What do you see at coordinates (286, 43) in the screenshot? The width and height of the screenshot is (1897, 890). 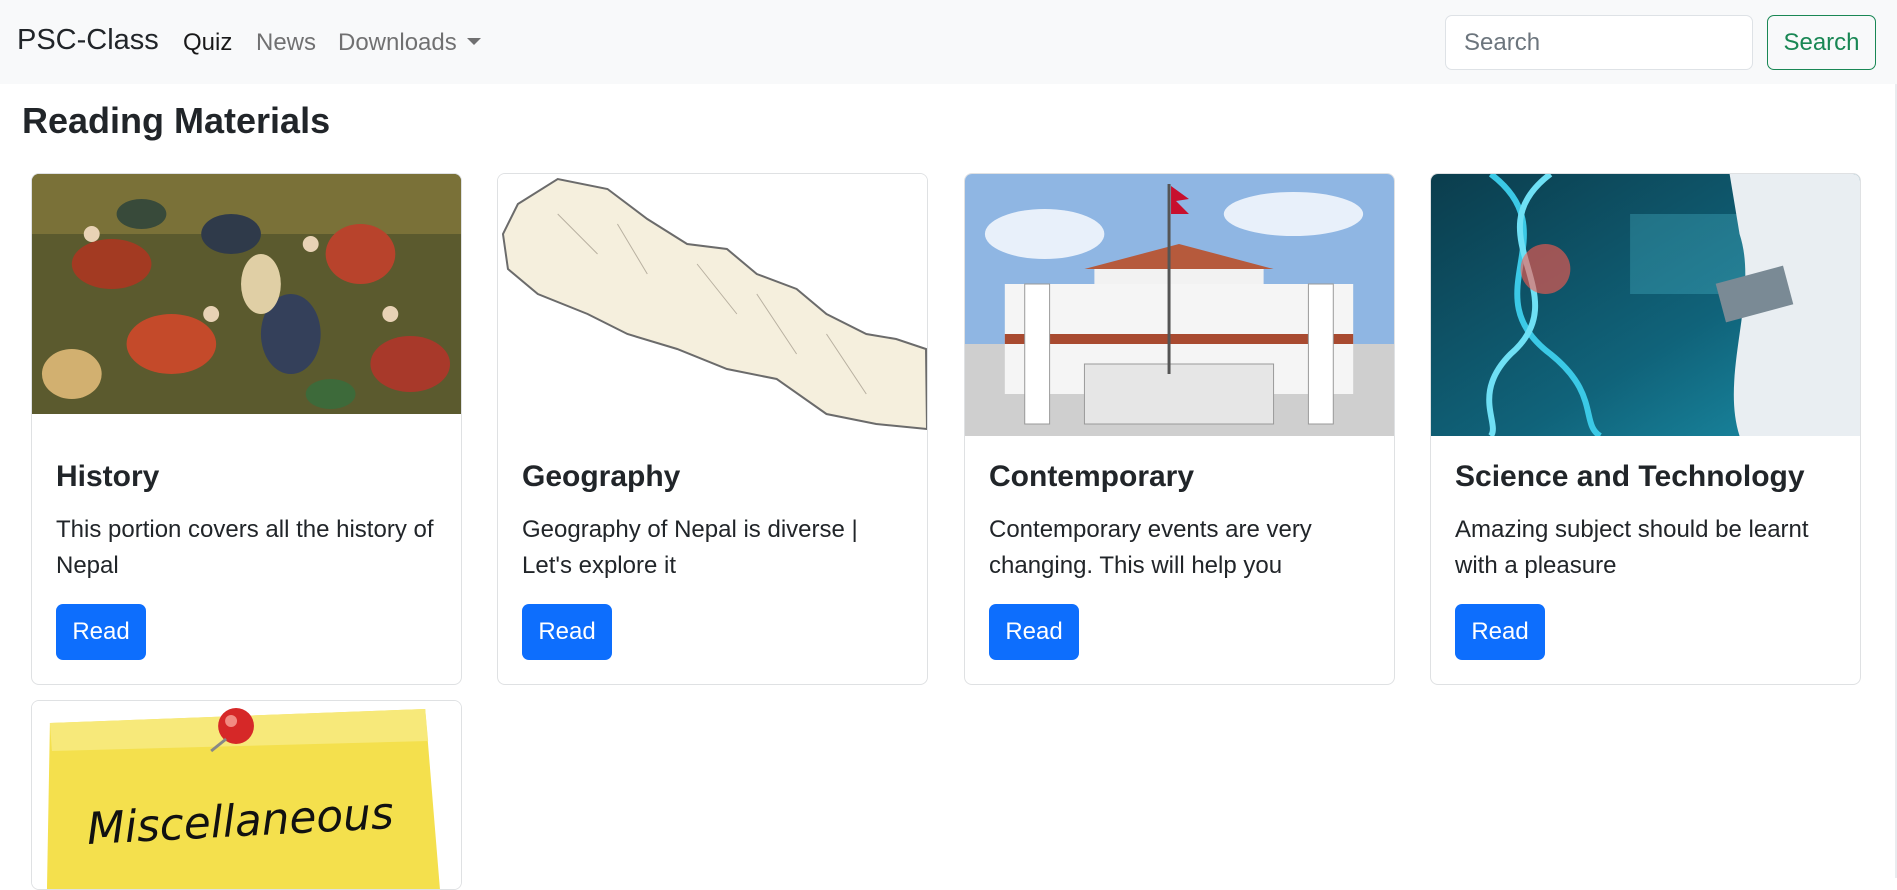 I see `nav-link-news: News` at bounding box center [286, 43].